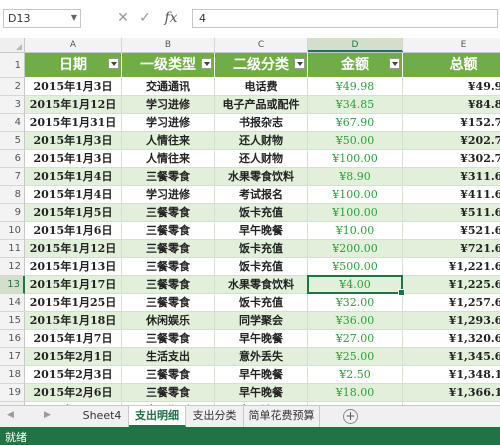 Image resolution: width=500 pixels, height=445 pixels. What do you see at coordinates (451, 141) in the screenshot?
I see `total-cell: ¥202.73` at bounding box center [451, 141].